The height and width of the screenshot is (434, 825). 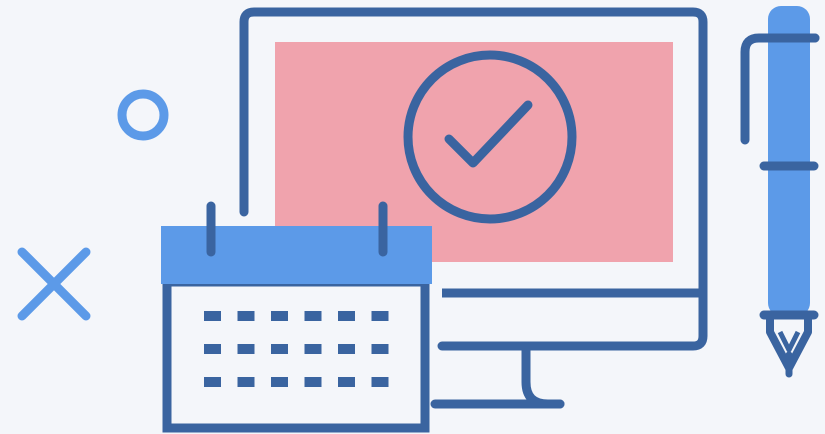 What do you see at coordinates (296, 355) in the screenshot?
I see `calendar-body` at bounding box center [296, 355].